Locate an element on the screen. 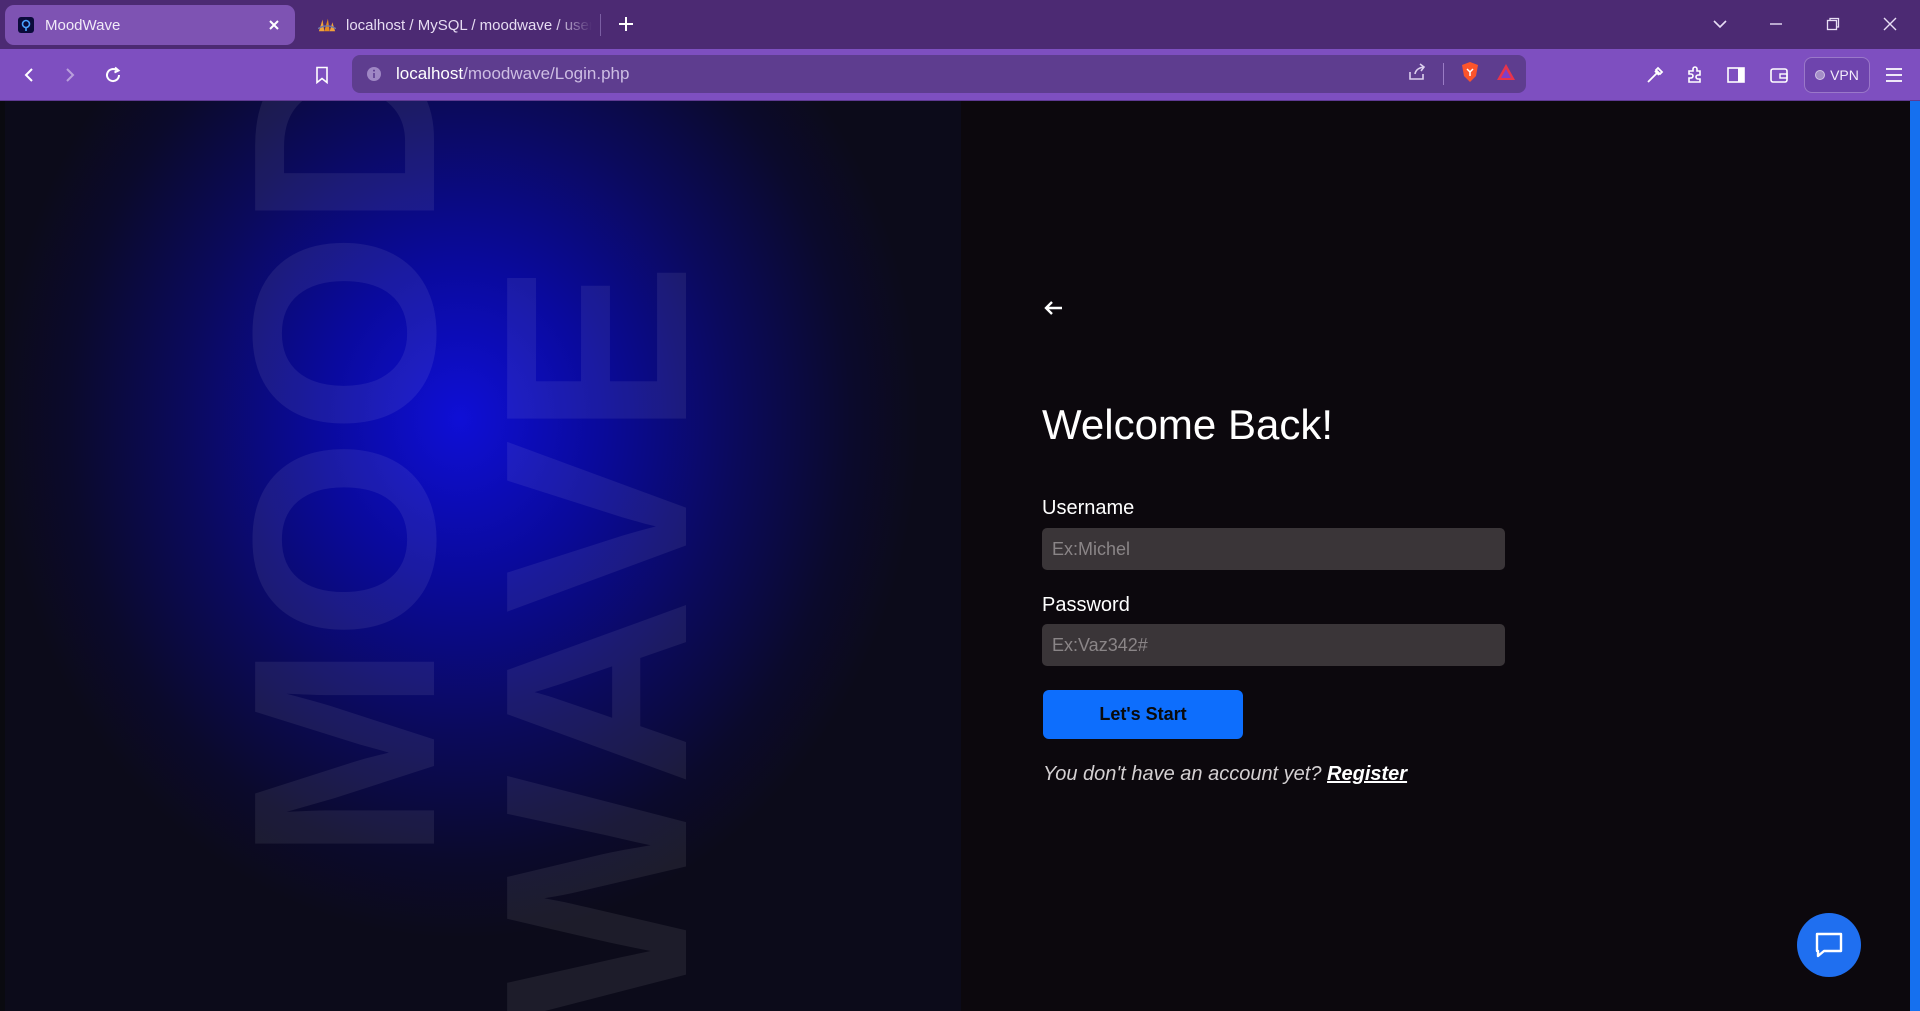  extensions-icon is located at coordinates (1695, 75).